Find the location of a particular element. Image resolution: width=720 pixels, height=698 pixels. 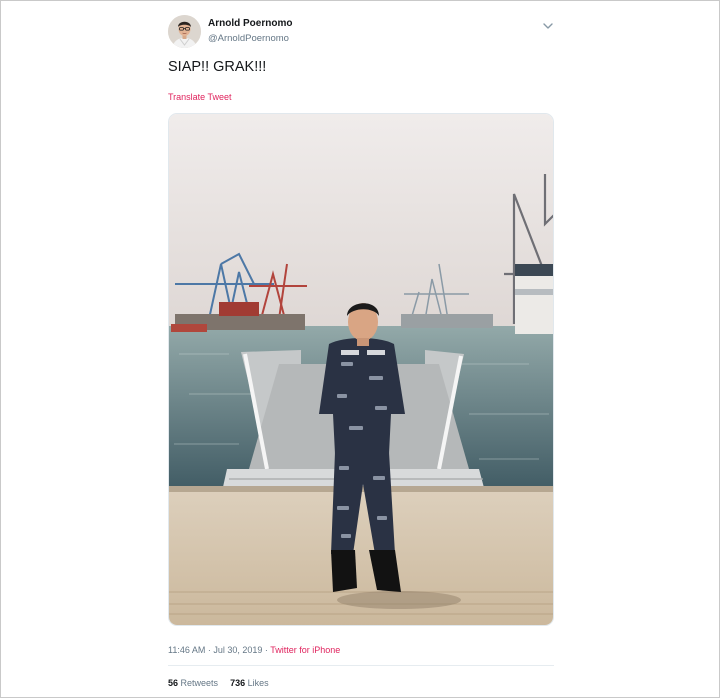

tweet-stats: 56 Retweets 736 Likes is located at coordinates (218, 683).